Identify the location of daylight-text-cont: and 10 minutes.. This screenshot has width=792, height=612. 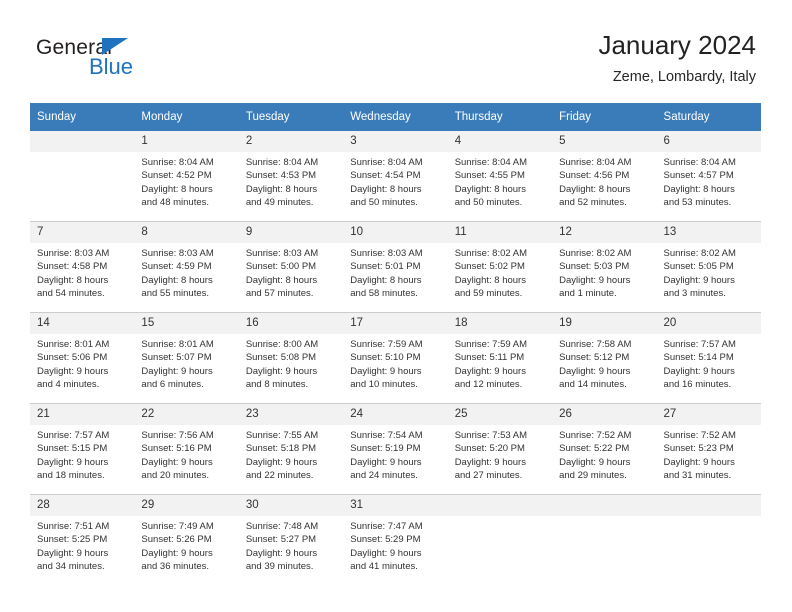
(384, 384).